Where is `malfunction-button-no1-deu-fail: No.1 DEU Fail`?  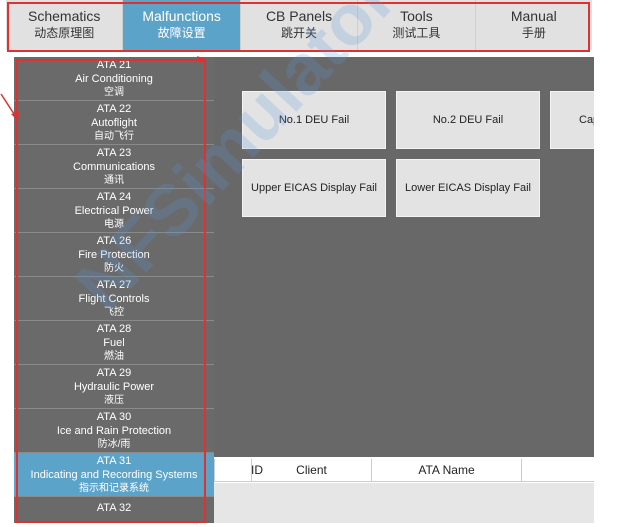 malfunction-button-no1-deu-fail: No.1 DEU Fail is located at coordinates (314, 120).